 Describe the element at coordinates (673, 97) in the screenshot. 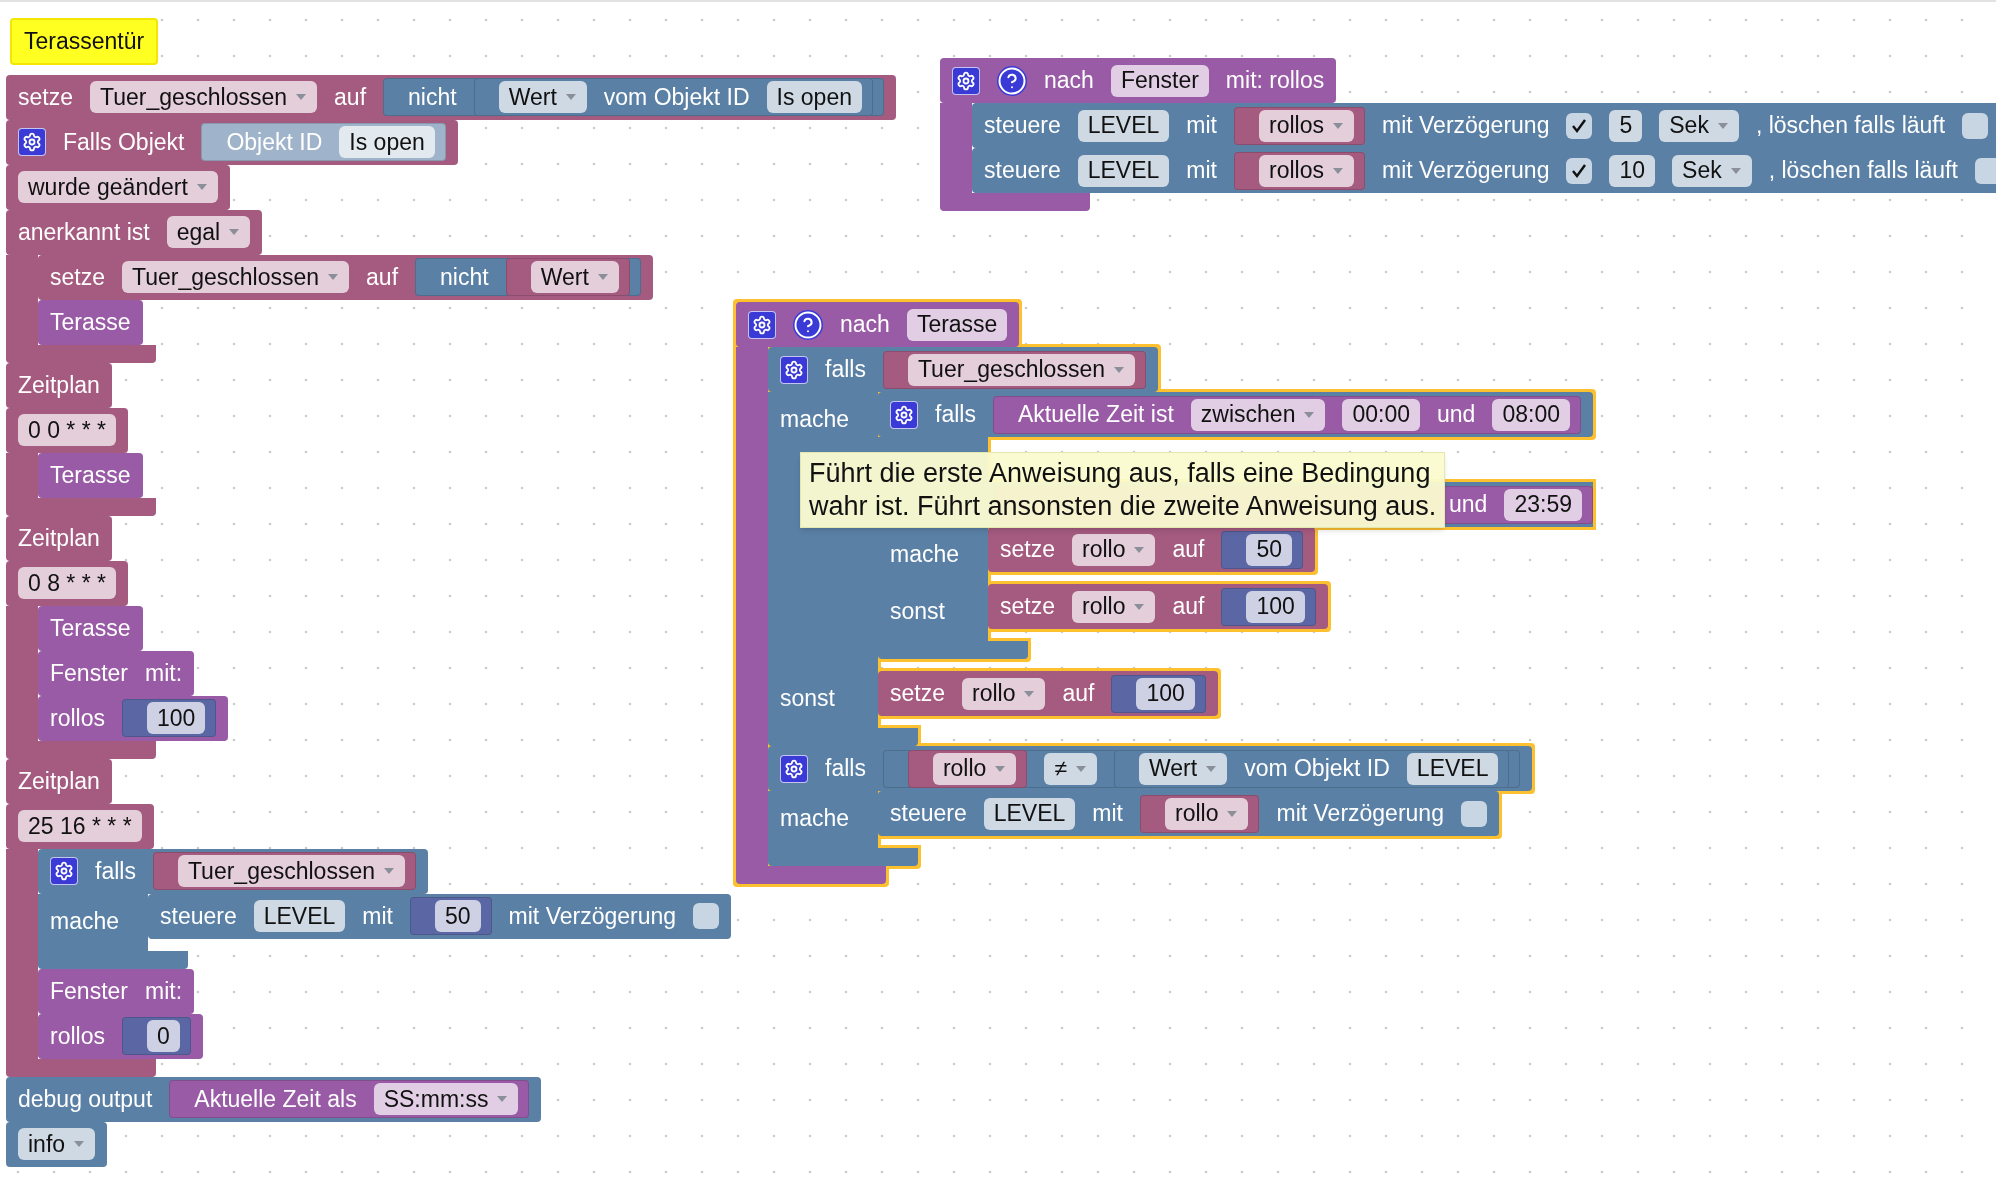

I see `value-block: Wert vom Objekt ID Is open` at that location.